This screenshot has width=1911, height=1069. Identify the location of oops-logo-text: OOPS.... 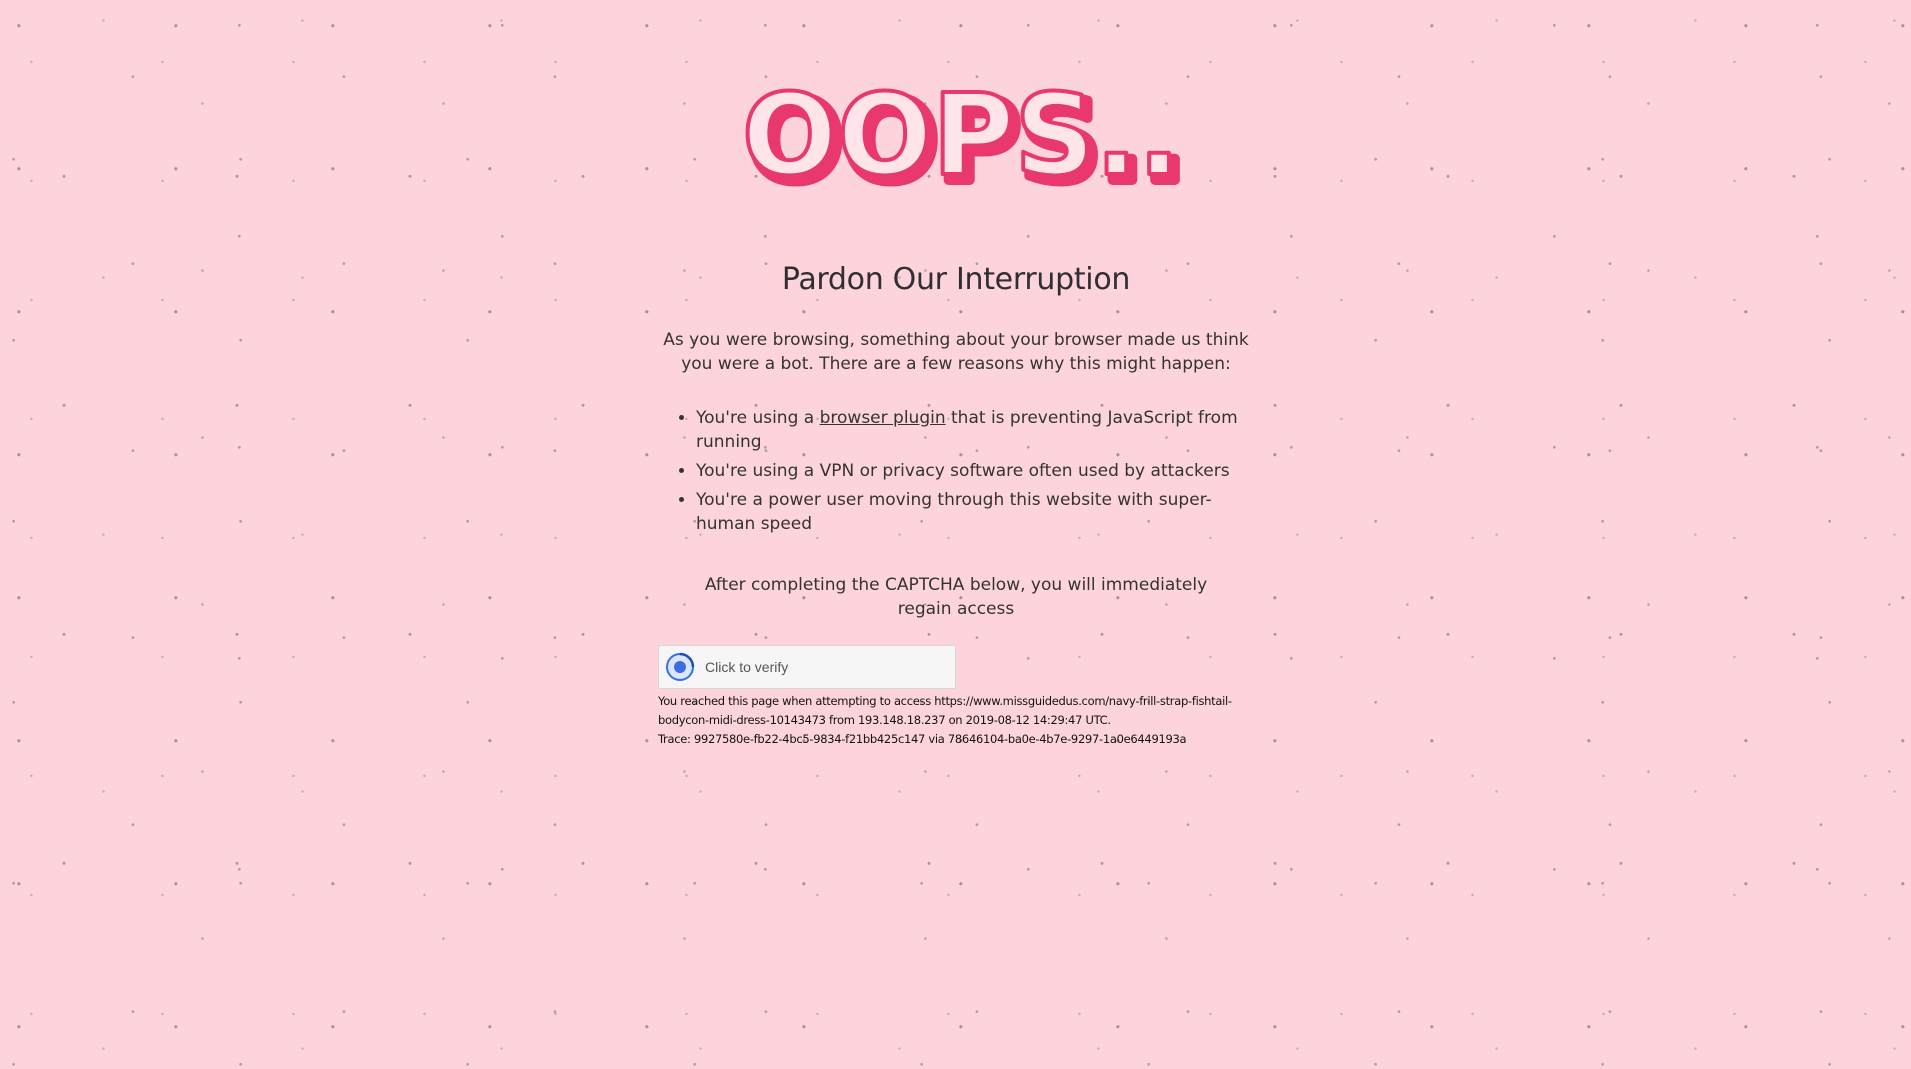
(961, 143).